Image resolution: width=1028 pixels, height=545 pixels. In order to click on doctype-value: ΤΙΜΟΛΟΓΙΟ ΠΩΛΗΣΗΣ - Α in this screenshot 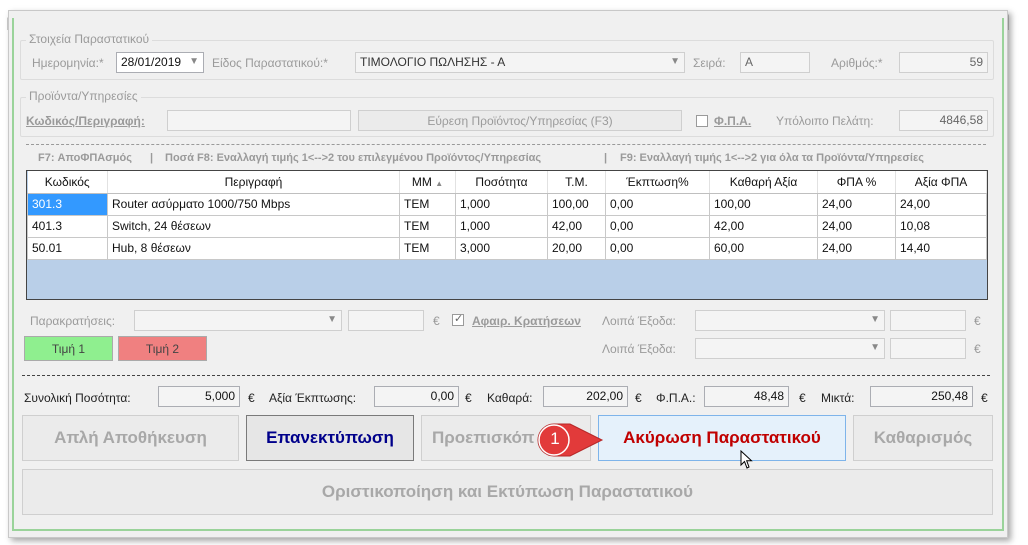, I will do `click(433, 62)`.